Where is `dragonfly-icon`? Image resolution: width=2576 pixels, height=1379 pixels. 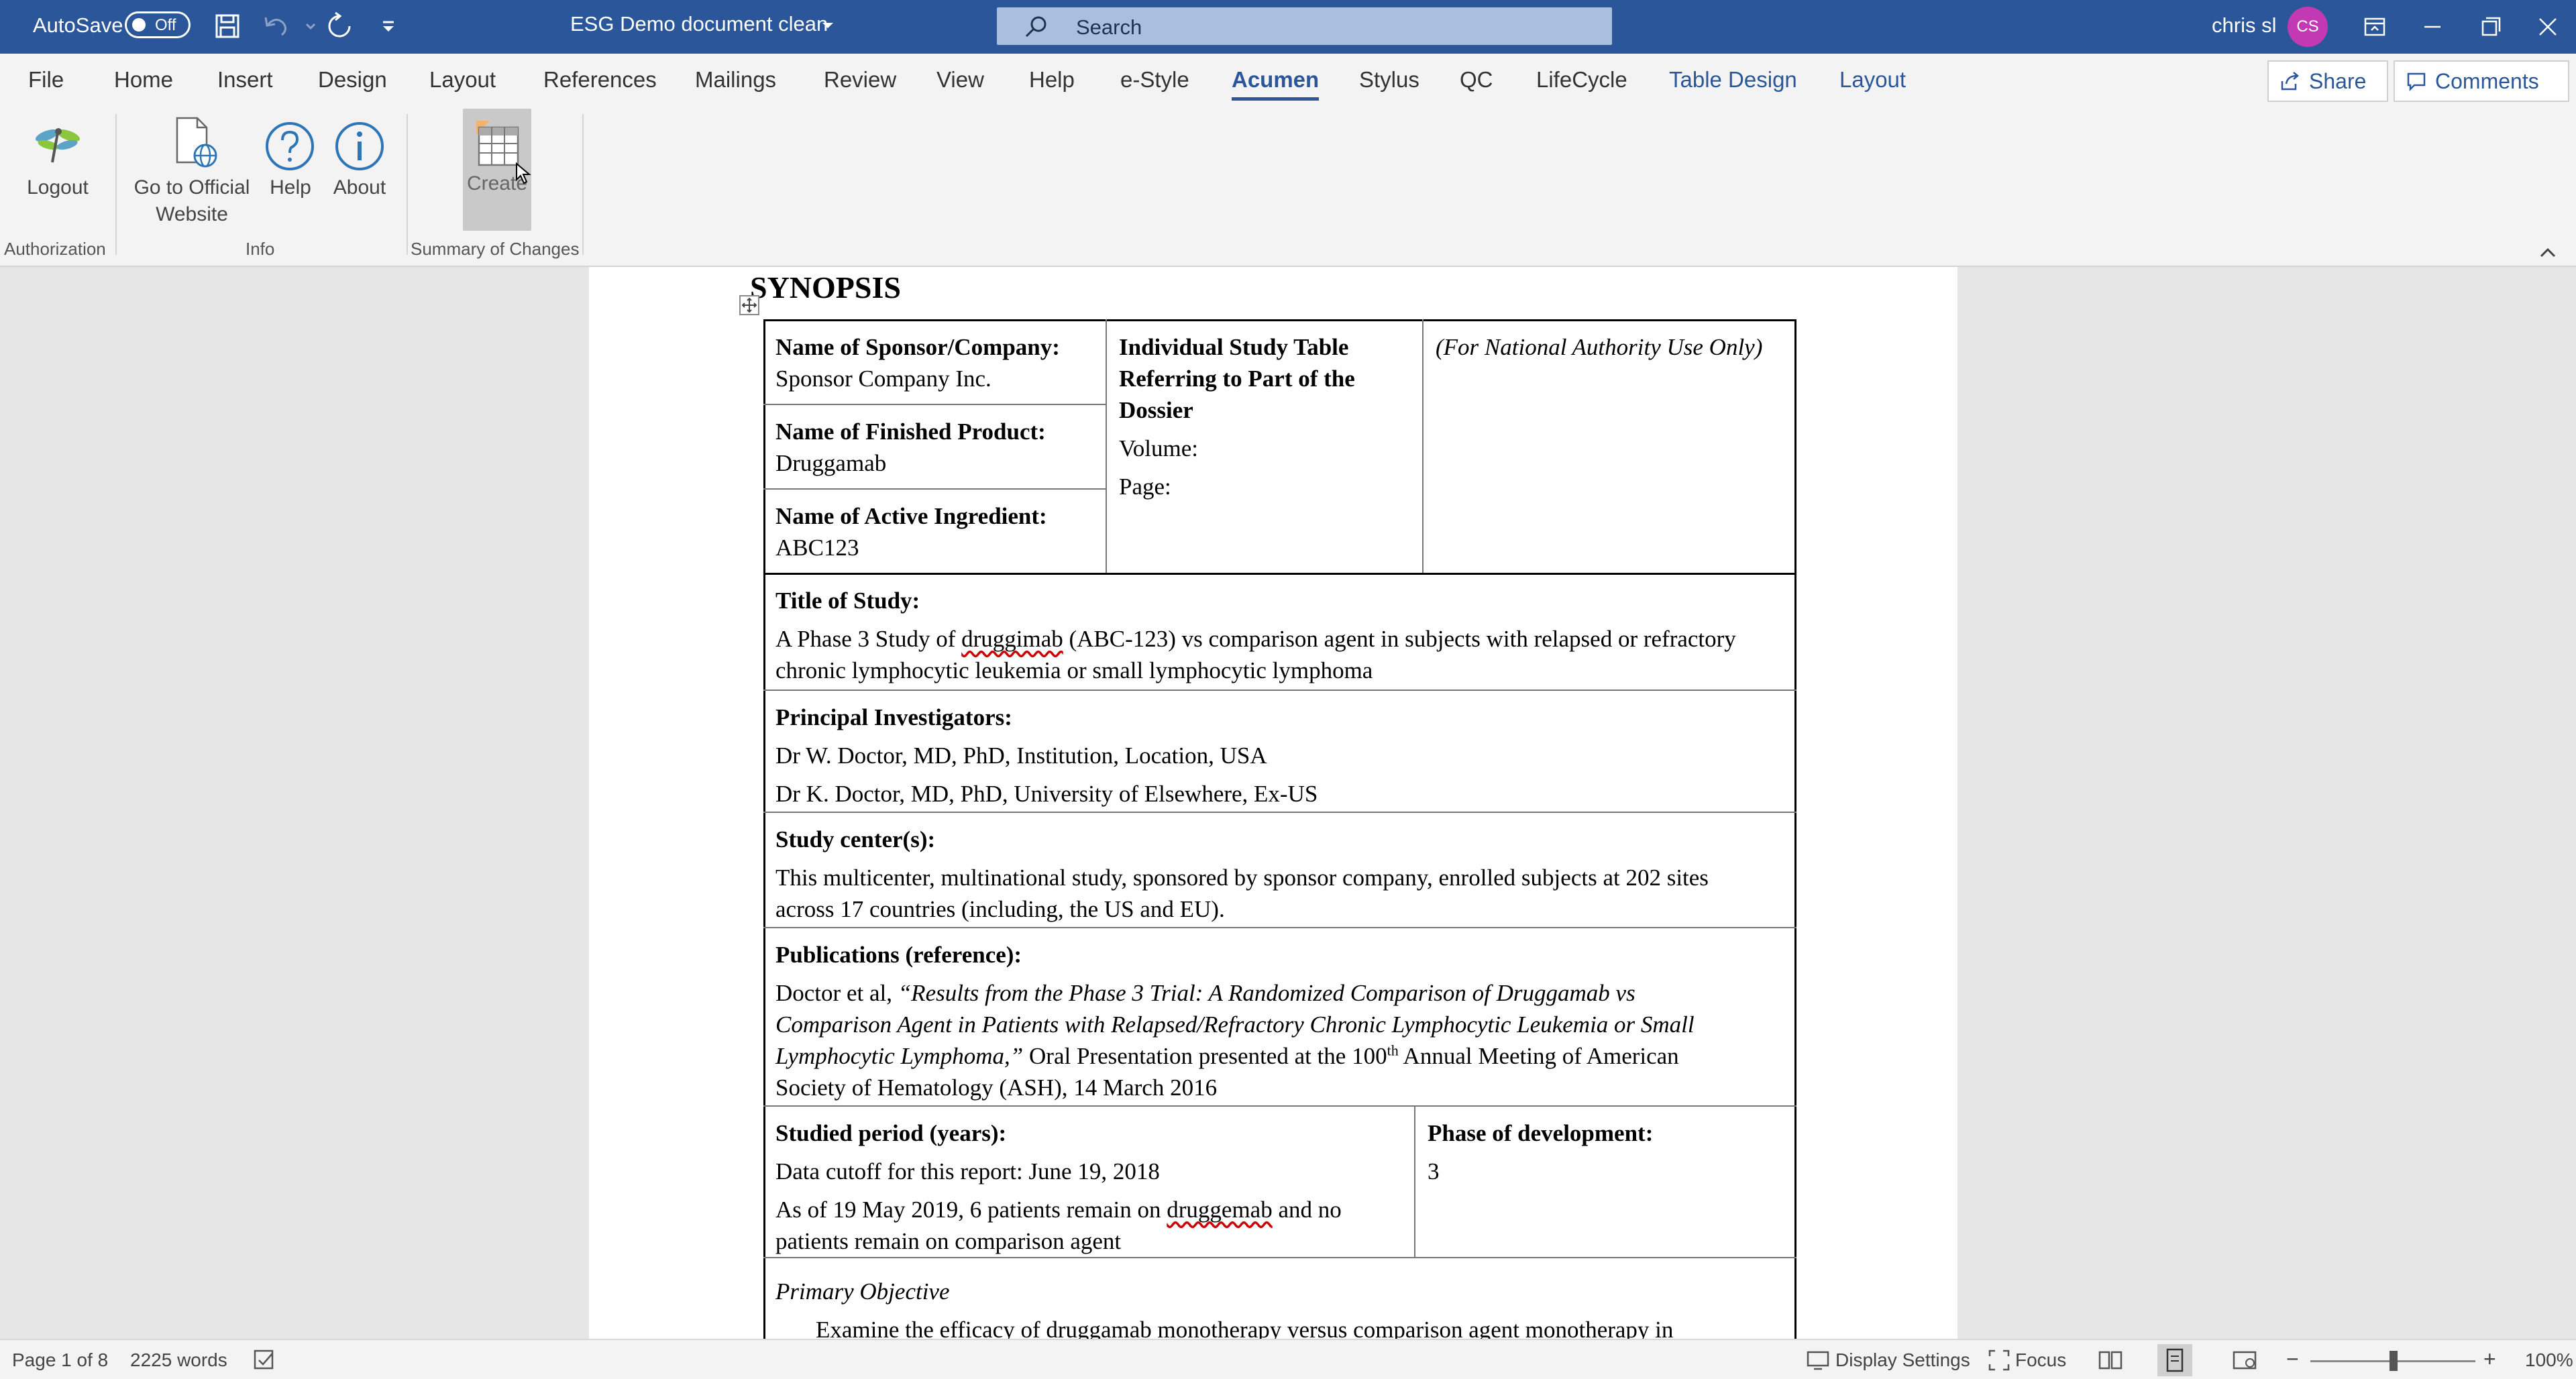 dragonfly-icon is located at coordinates (57, 143).